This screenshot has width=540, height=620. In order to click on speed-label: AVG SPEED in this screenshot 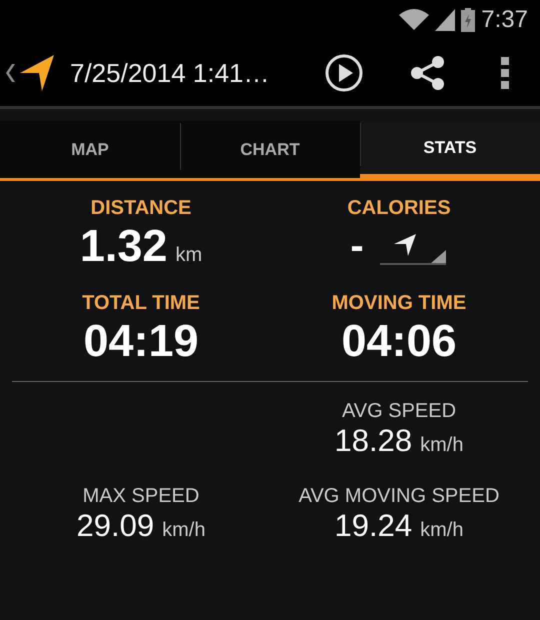, I will do `click(399, 411)`.